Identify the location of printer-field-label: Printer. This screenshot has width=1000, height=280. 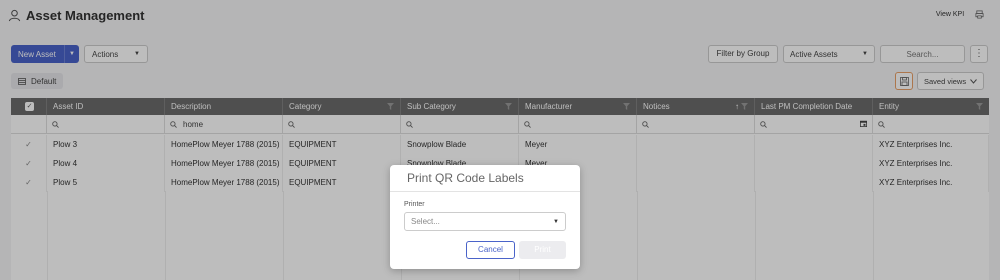
(414, 204).